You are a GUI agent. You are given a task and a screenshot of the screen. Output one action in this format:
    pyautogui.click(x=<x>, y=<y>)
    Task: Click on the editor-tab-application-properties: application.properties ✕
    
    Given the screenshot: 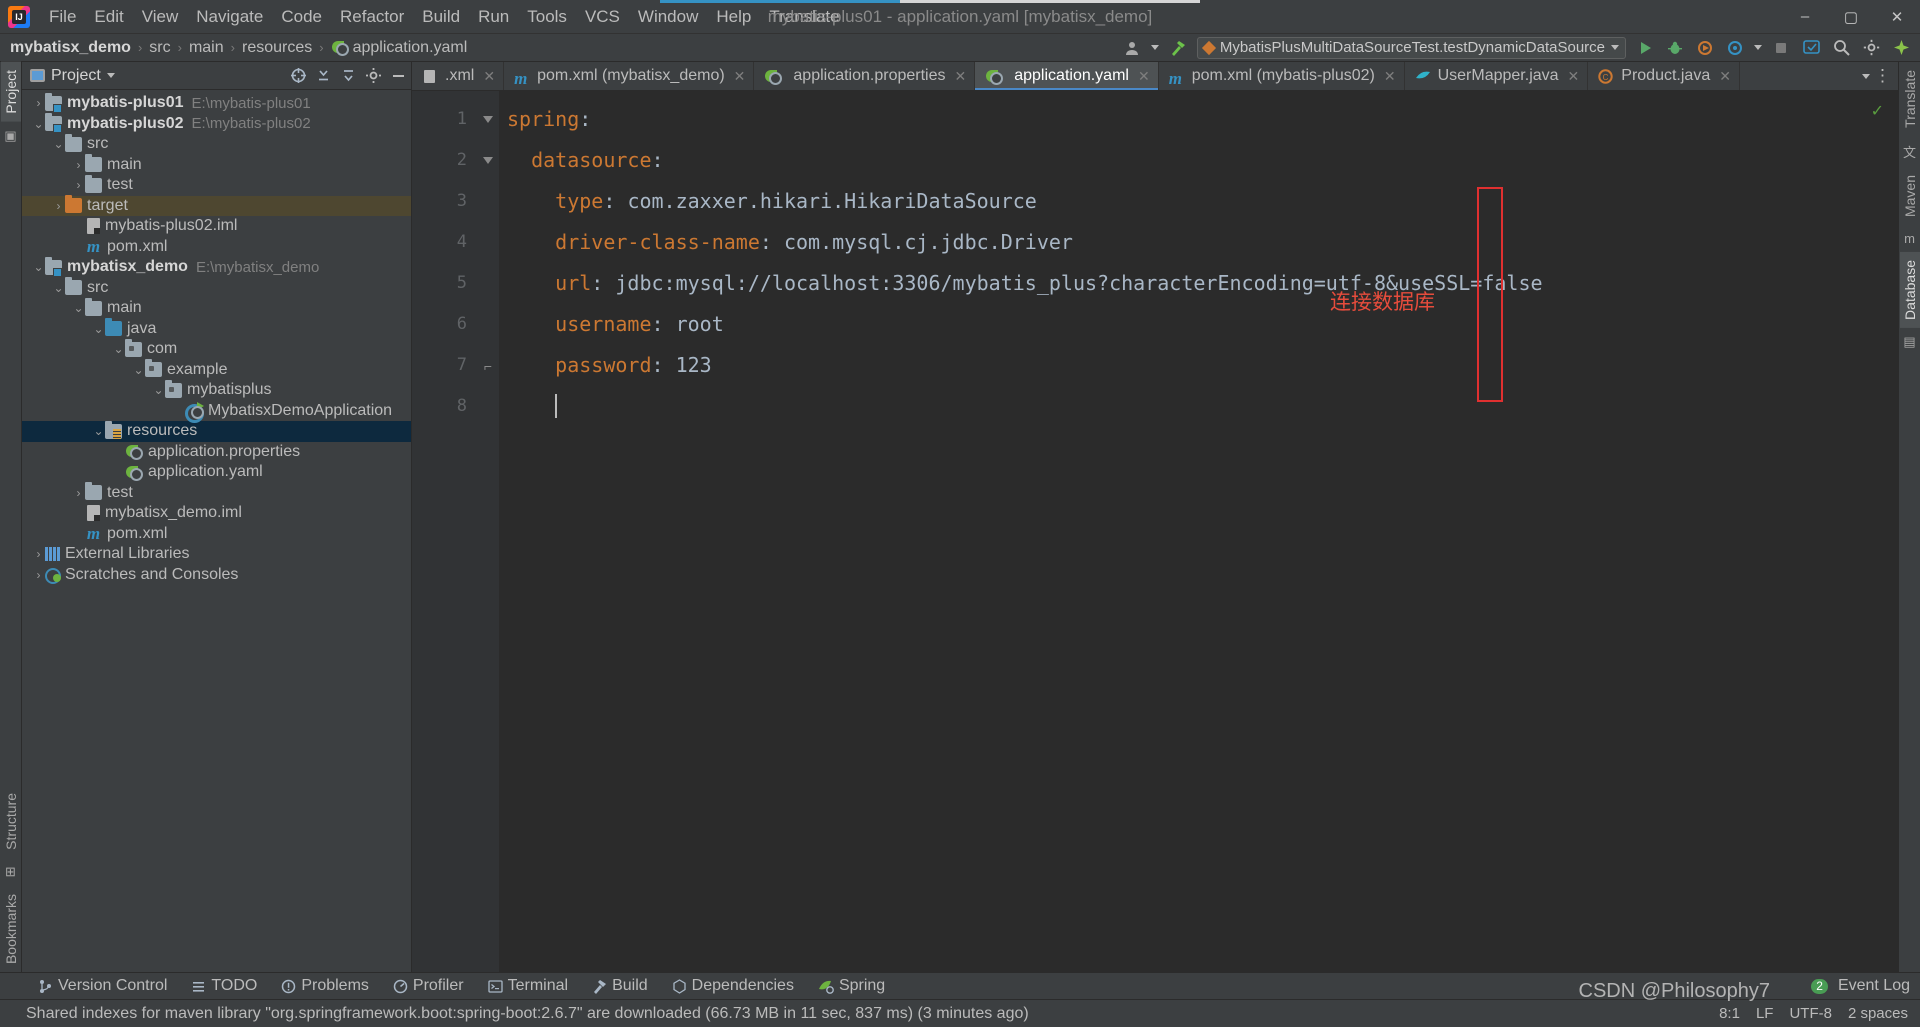 What is the action you would take?
    pyautogui.click(x=865, y=76)
    